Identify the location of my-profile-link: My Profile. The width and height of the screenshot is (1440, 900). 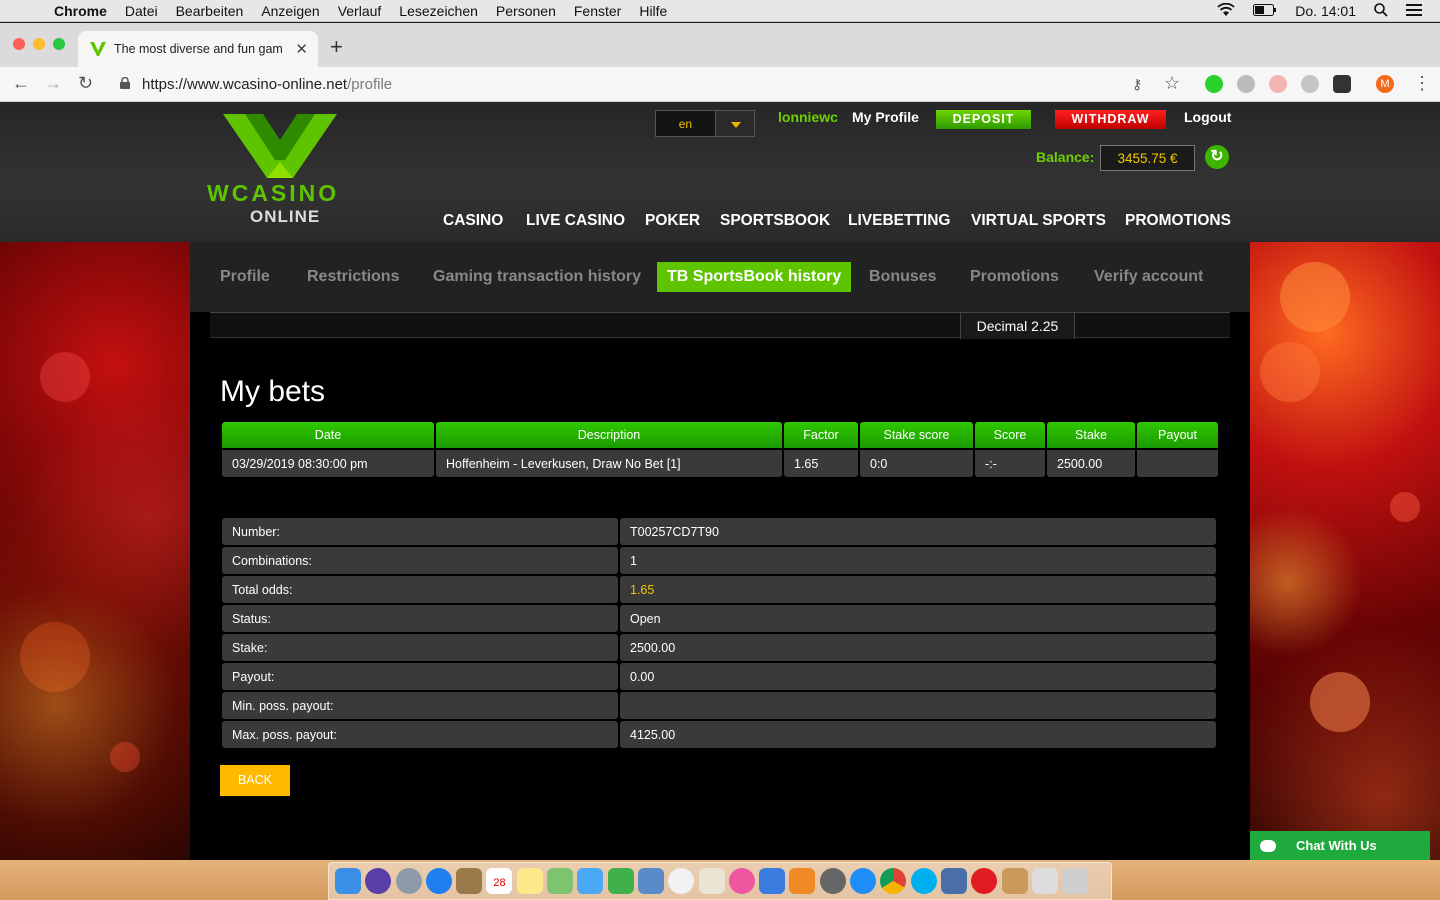
(885, 117).